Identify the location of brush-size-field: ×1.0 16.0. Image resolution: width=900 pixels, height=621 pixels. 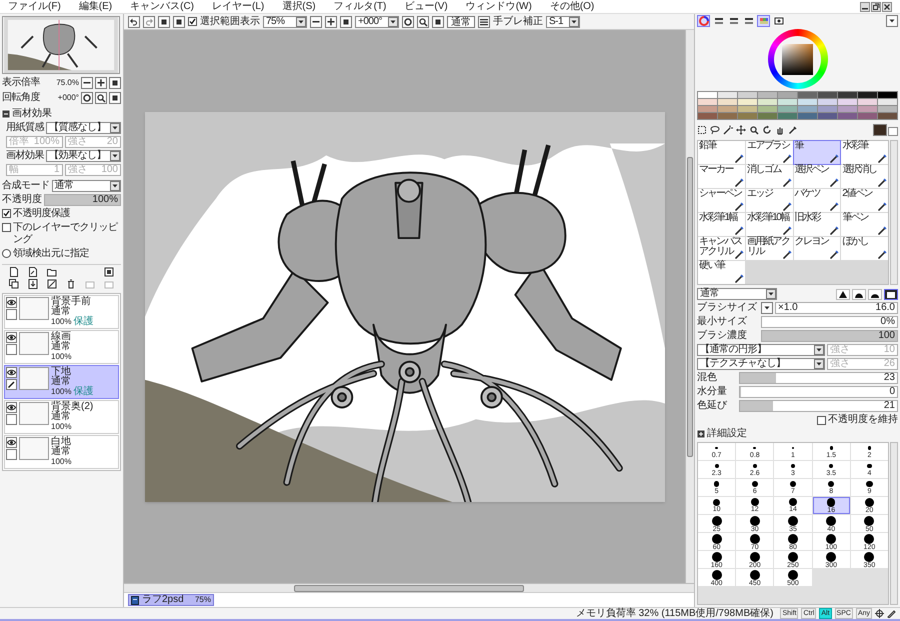
(836, 308).